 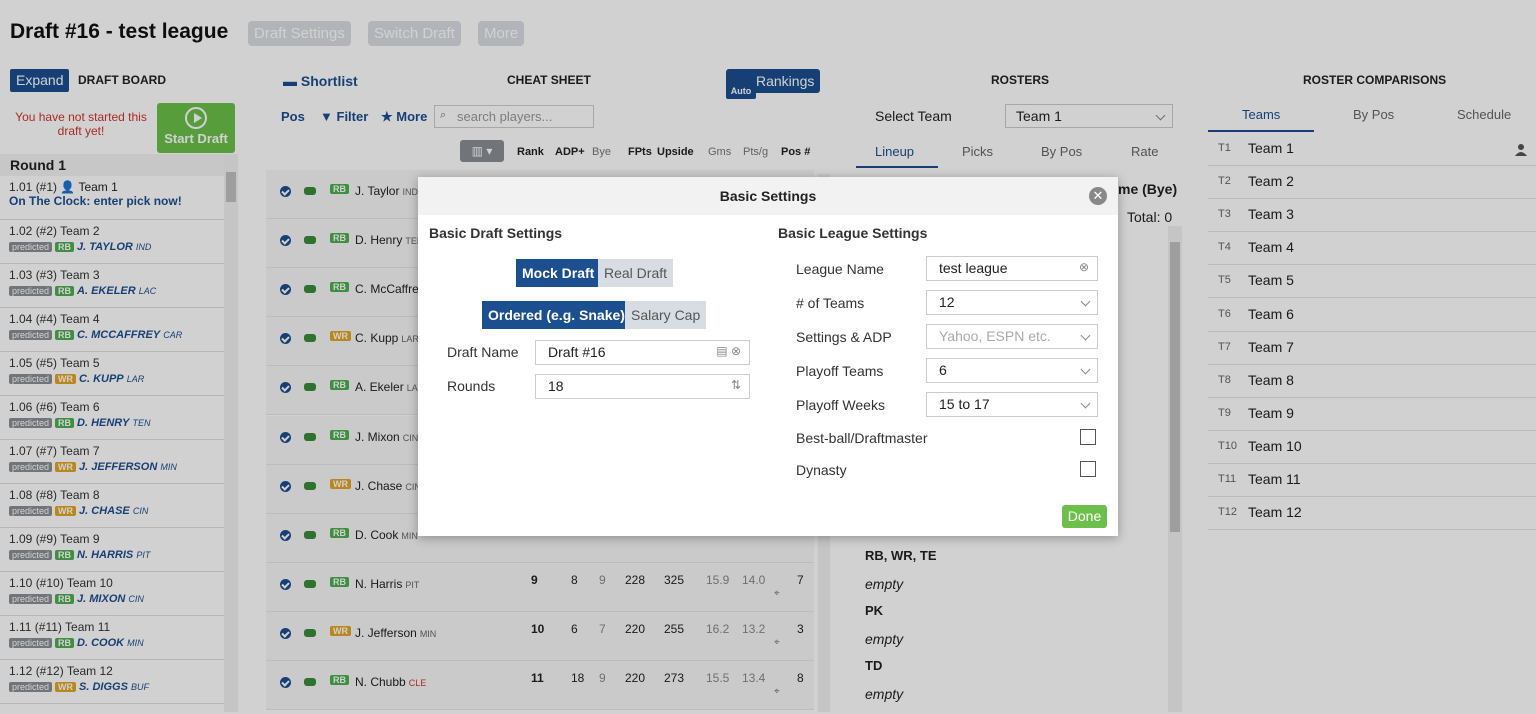 What do you see at coordinates (471, 386) in the screenshot?
I see `rounds-label: Rounds` at bounding box center [471, 386].